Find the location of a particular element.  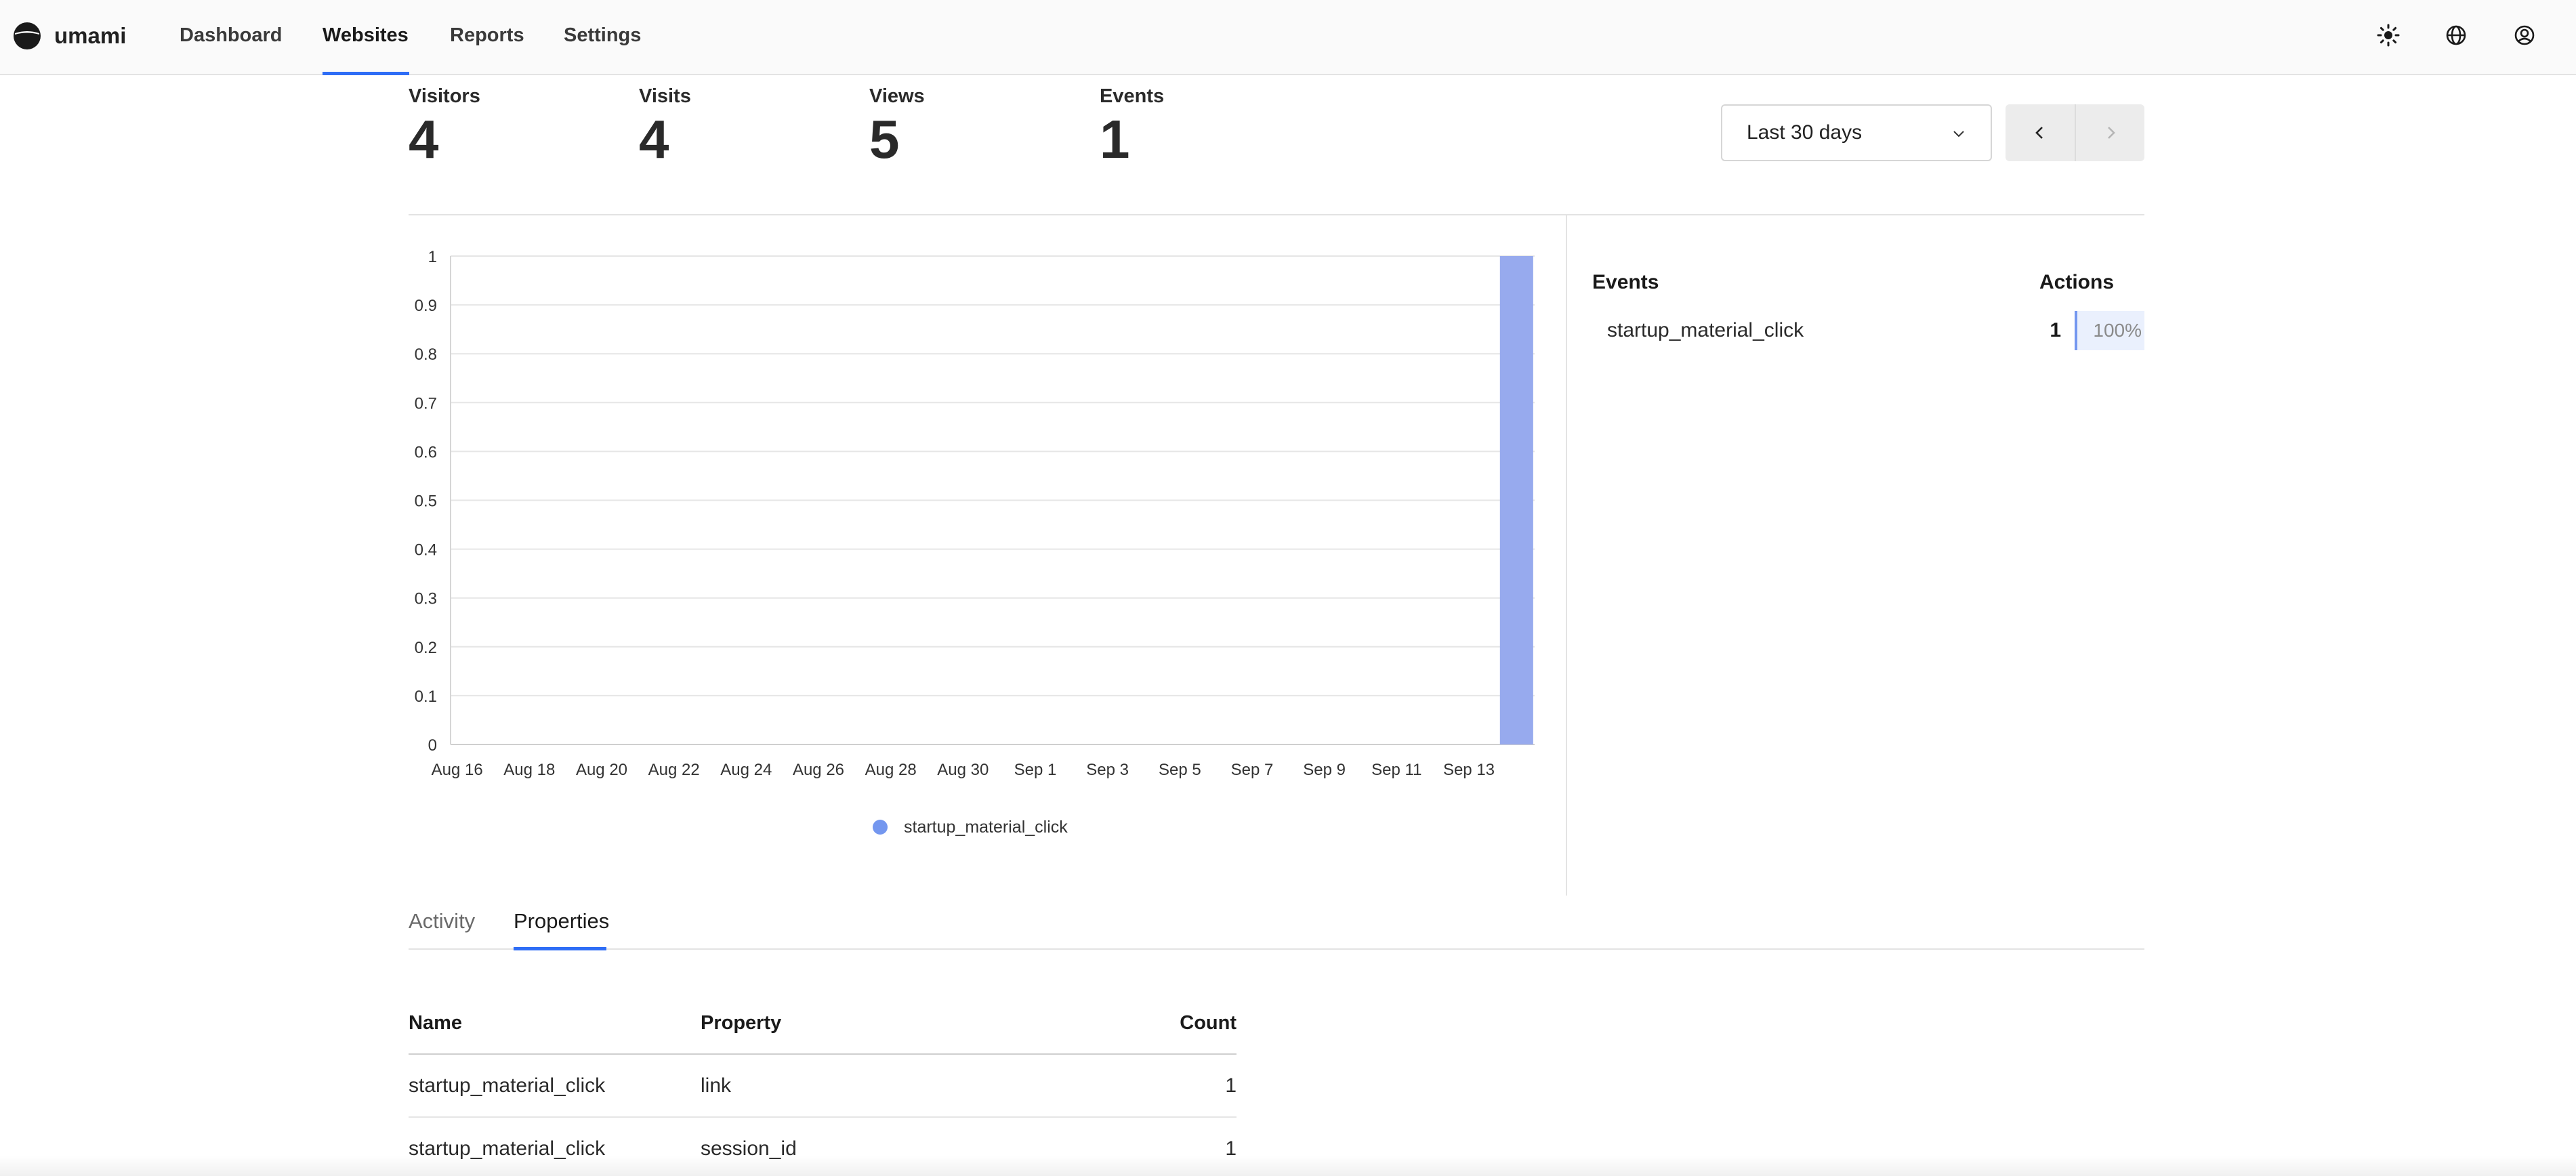

event-row-percent-bar: 100% is located at coordinates (2109, 330).